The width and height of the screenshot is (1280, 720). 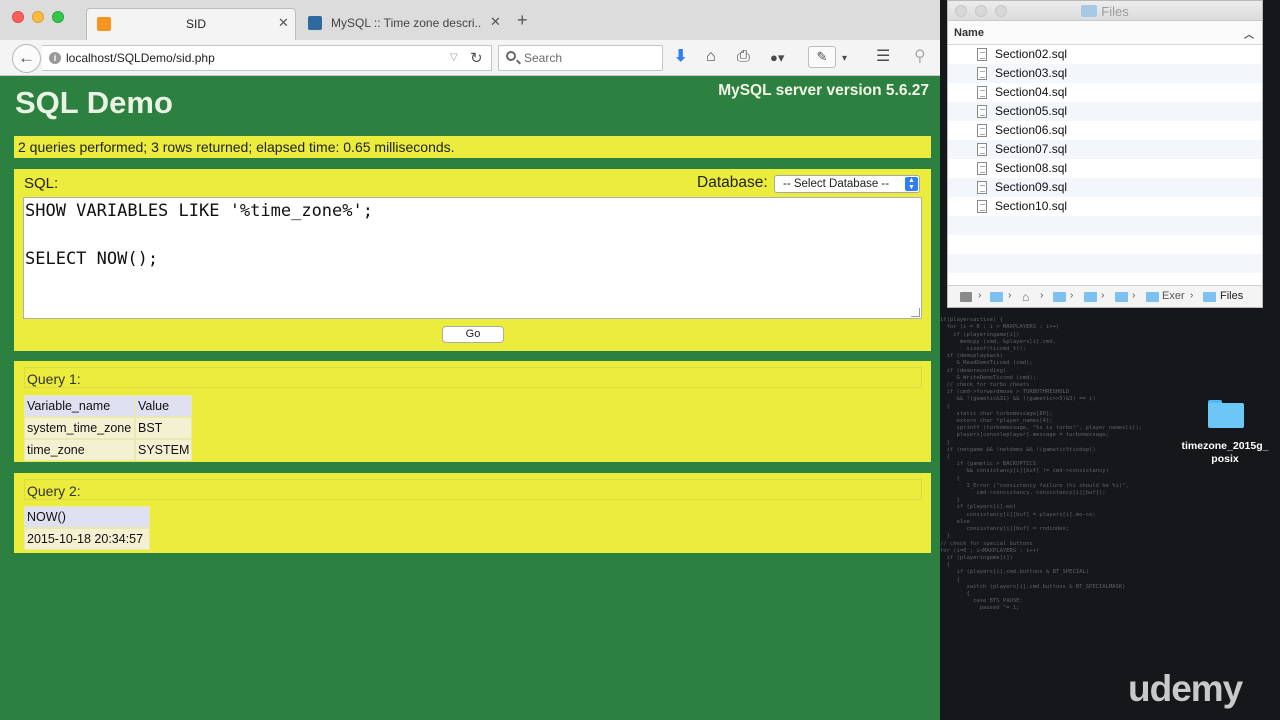 I want to click on chevron-down-icon: ▾, so click(x=844, y=59).